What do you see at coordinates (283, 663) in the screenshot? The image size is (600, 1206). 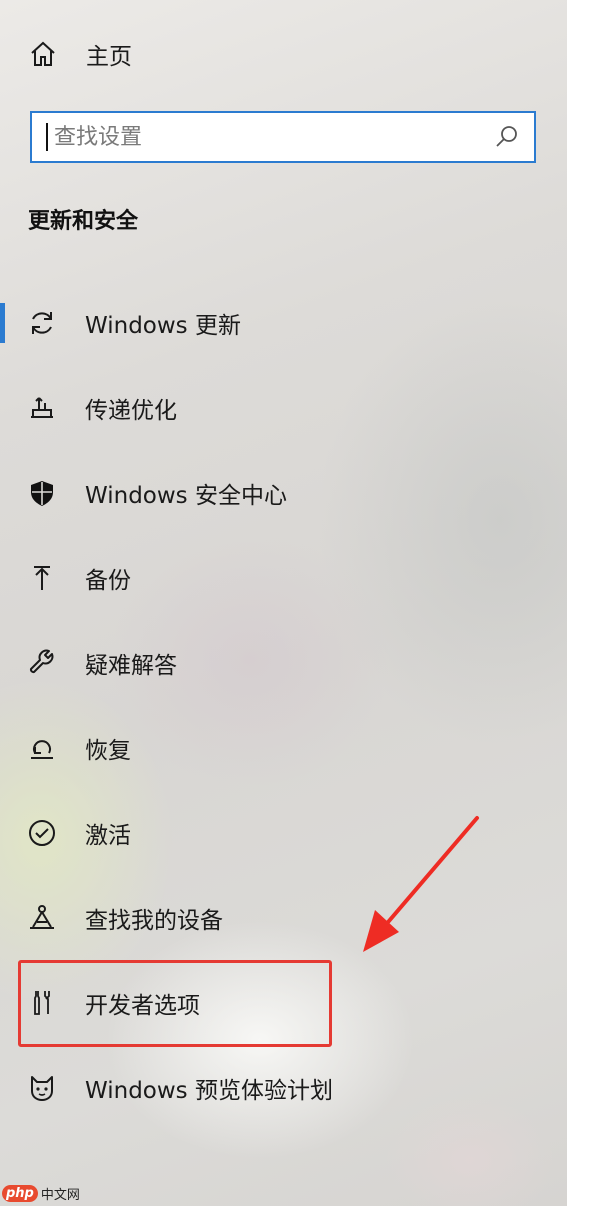 I see `nav-item-troubleshoot: 疑难解答` at bounding box center [283, 663].